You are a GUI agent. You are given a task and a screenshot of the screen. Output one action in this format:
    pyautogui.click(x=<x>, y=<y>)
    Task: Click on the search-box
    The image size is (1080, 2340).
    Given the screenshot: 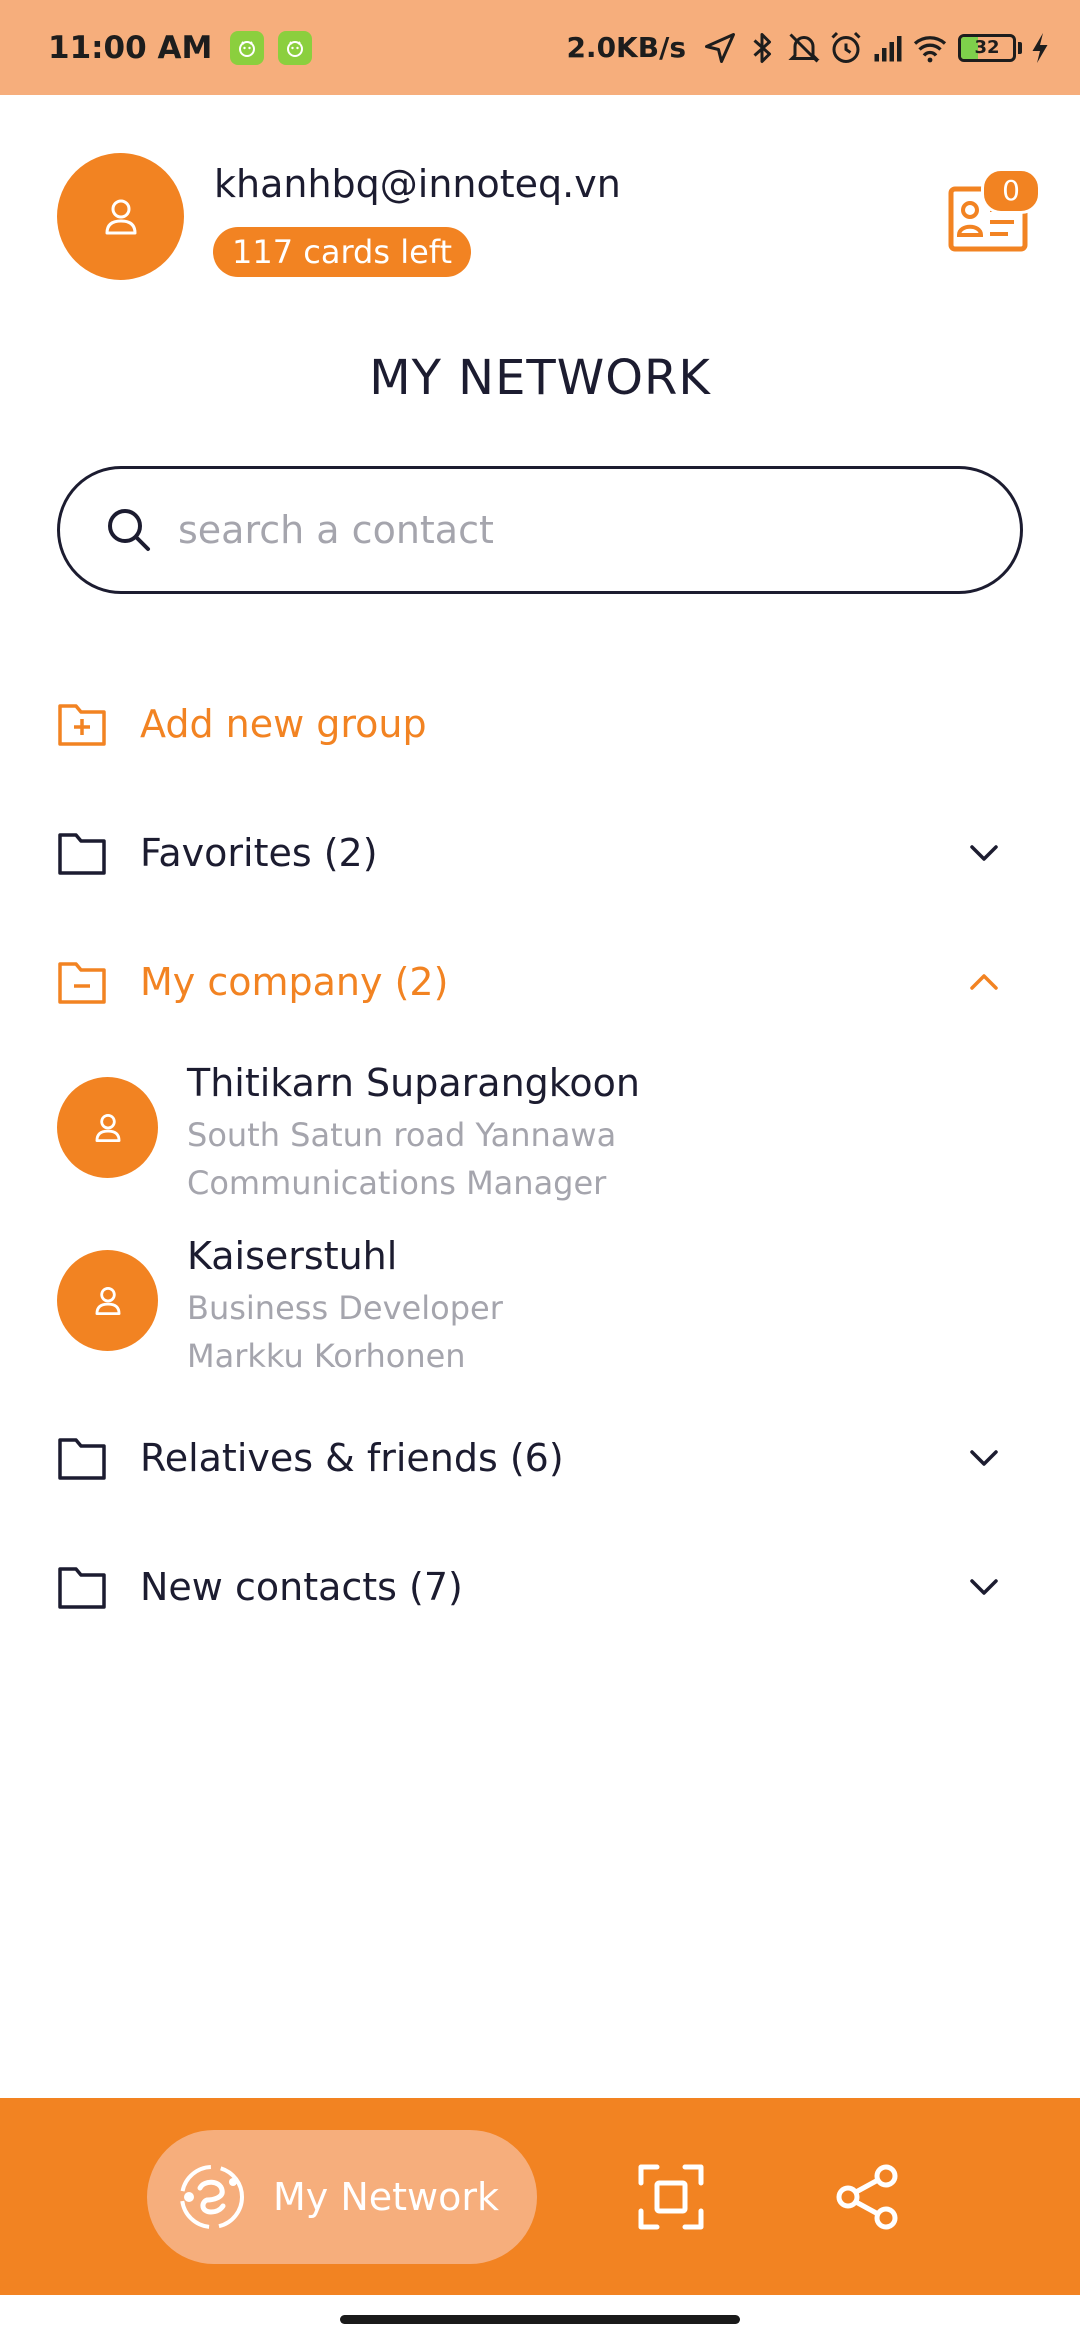 What is the action you would take?
    pyautogui.click(x=540, y=530)
    